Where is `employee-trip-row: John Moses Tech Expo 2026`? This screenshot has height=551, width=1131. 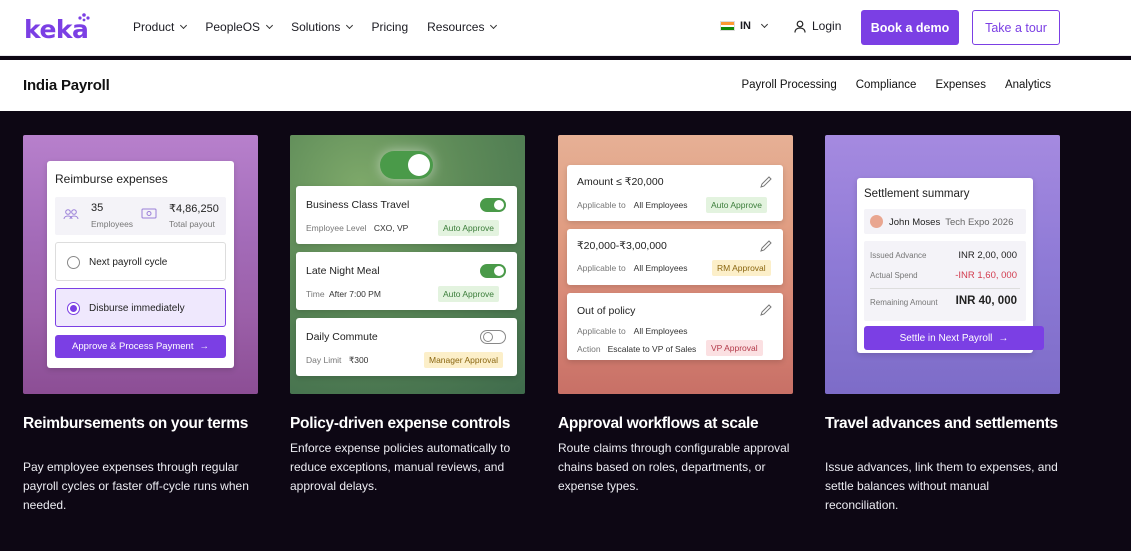 employee-trip-row: John Moses Tech Expo 2026 is located at coordinates (945, 221).